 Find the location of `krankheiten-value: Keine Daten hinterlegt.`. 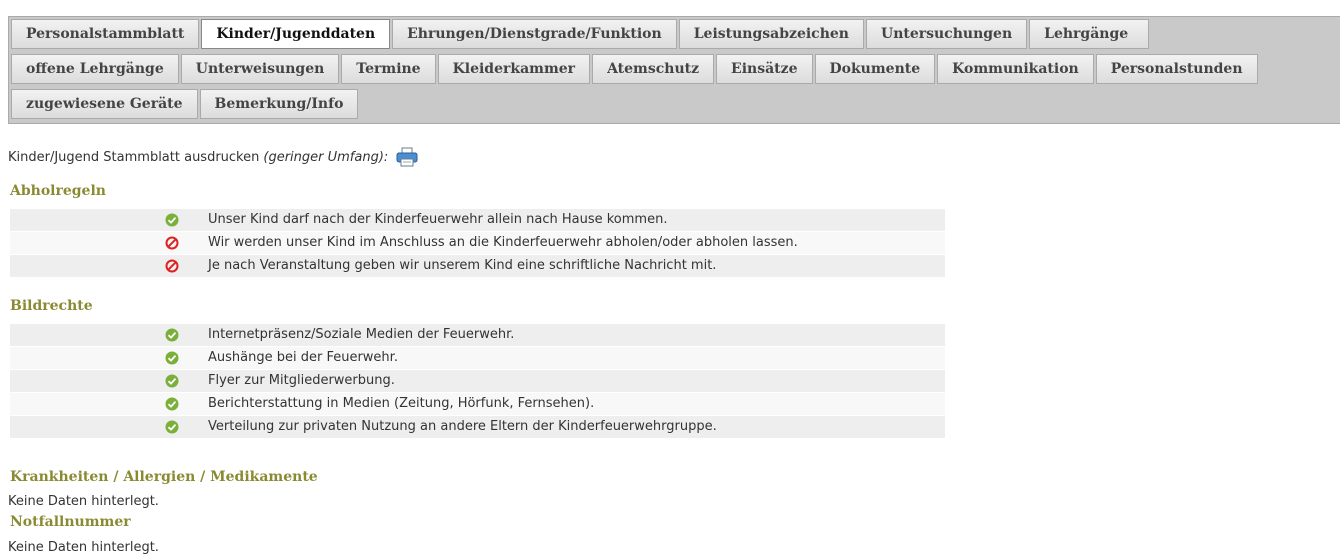

krankheiten-value: Keine Daten hinterlegt. is located at coordinates (83, 501).